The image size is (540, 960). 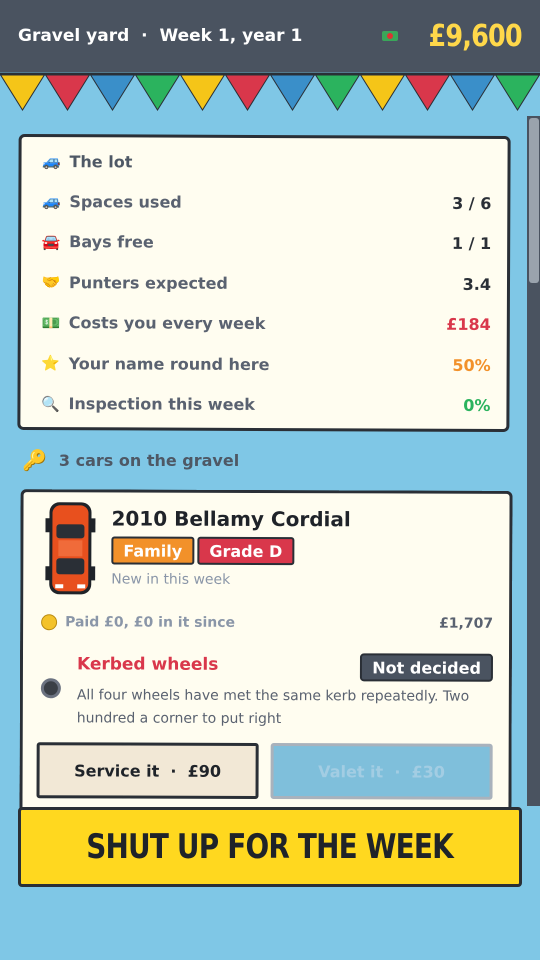 I want to click on service-label: Service it, so click(x=117, y=770).